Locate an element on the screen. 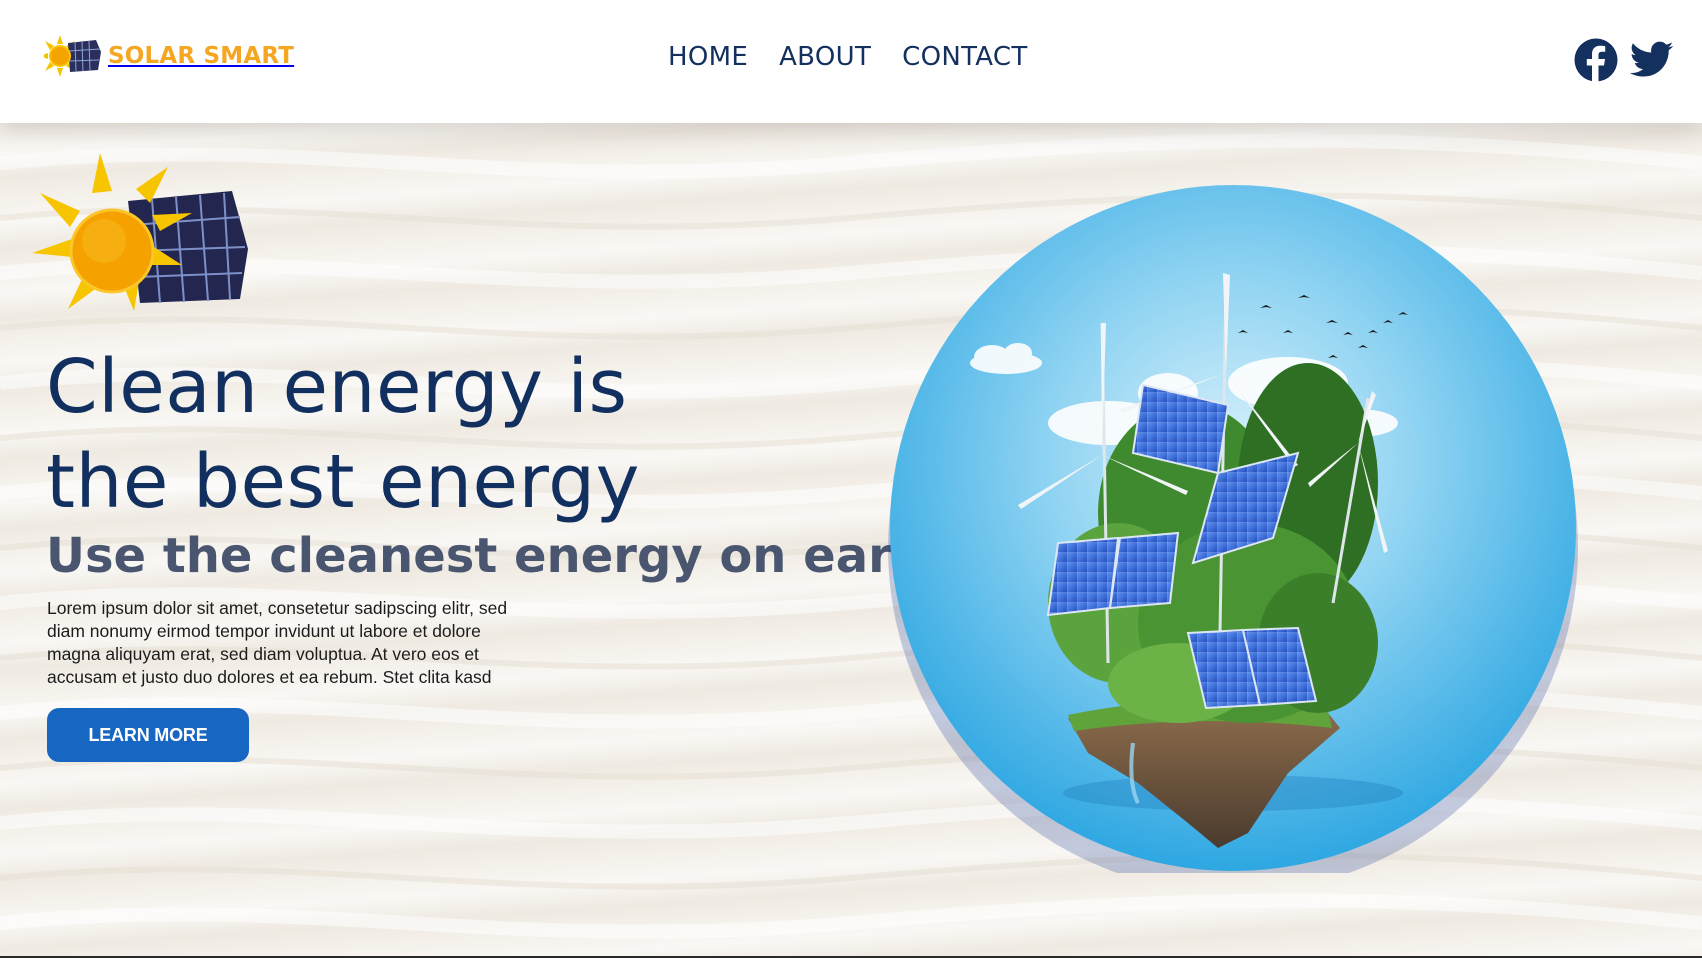 This screenshot has width=1702, height=958. twitter-icon is located at coordinates (1651, 62).